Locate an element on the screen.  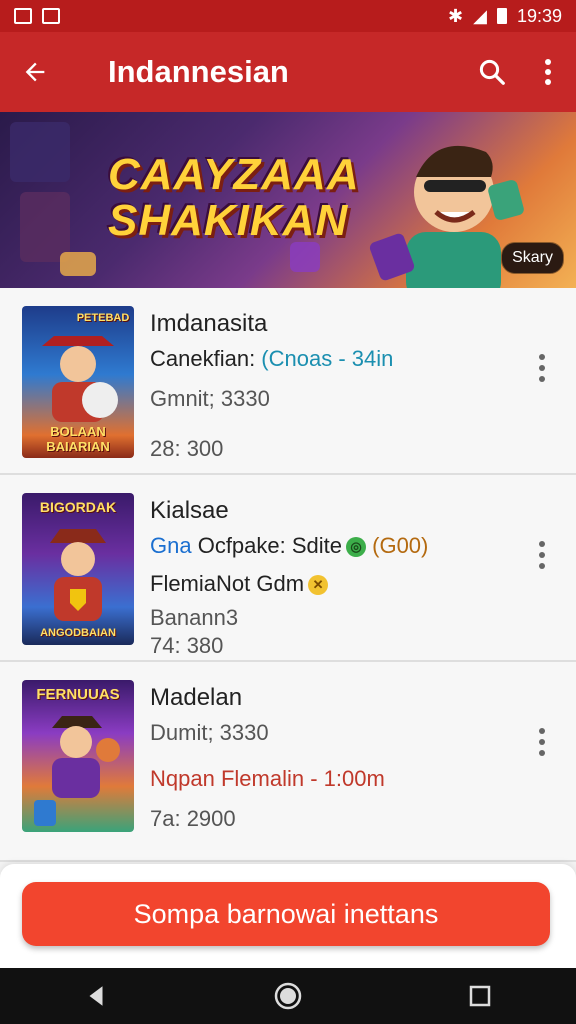
page-title: Indannesian is located at coordinates (198, 71).